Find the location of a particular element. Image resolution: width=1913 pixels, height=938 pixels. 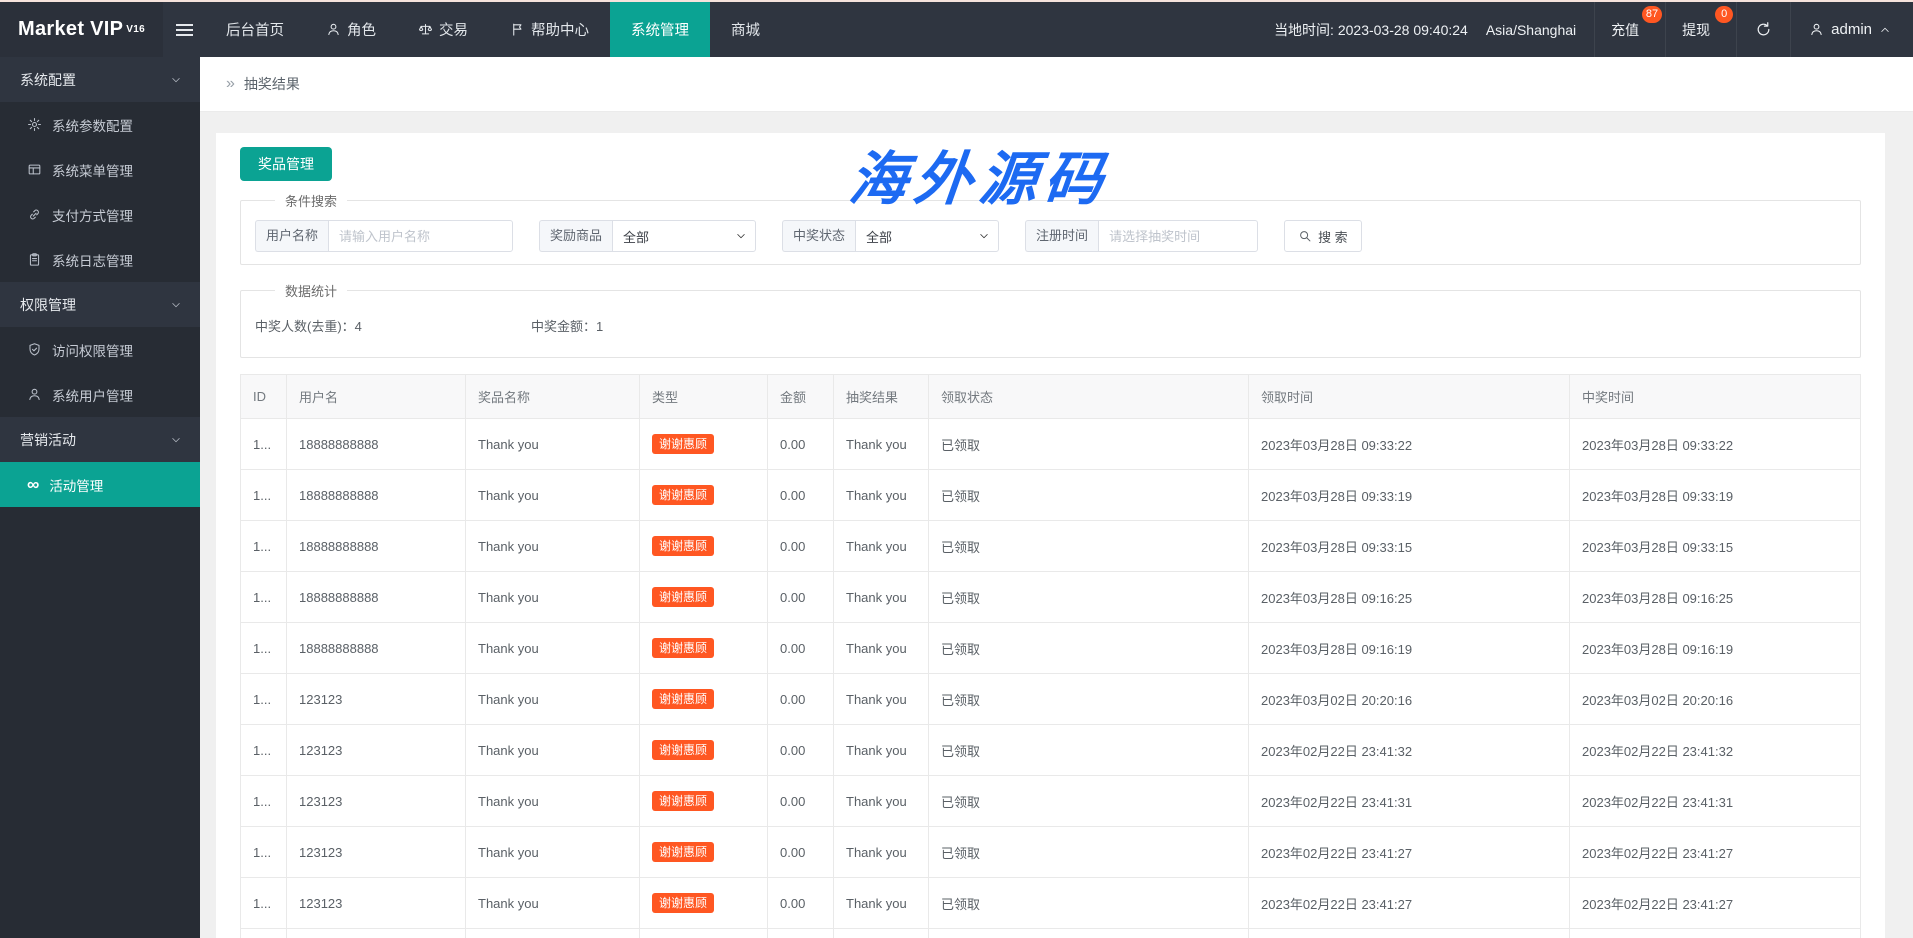

recharge-link: 充值 87 is located at coordinates (1629, 29).